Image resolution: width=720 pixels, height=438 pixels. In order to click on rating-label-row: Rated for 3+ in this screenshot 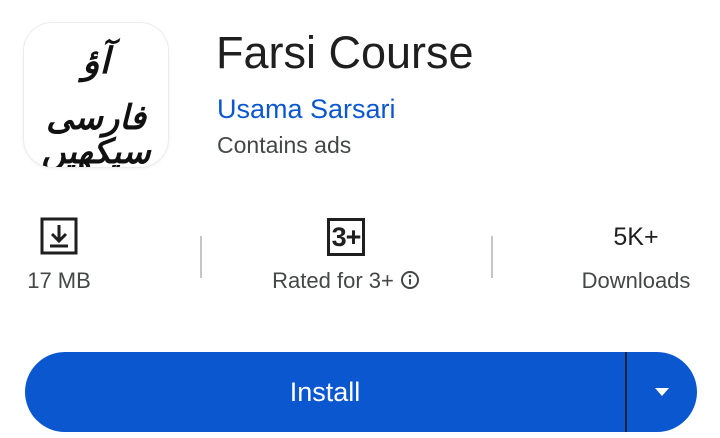, I will do `click(346, 281)`.